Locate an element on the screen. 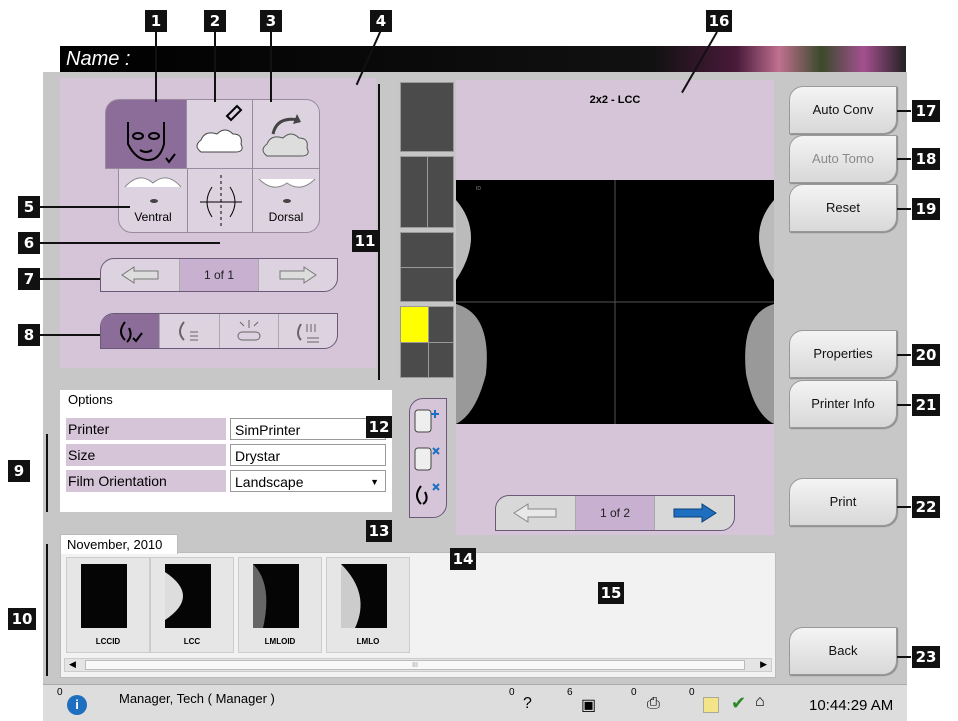 Image resolution: width=958 pixels, height=721 pixels. system-icon: ⌂ is located at coordinates (760, 702).